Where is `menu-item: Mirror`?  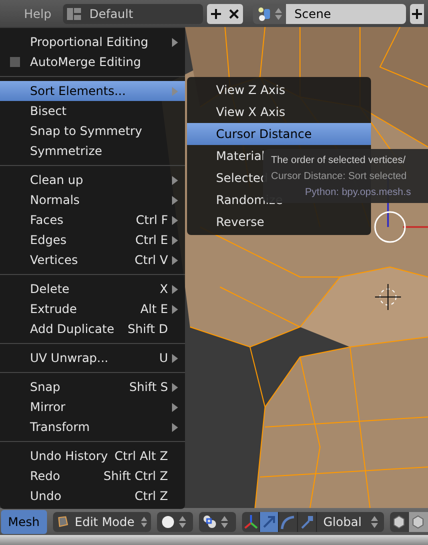
menu-item: Mirror is located at coordinates (92, 407).